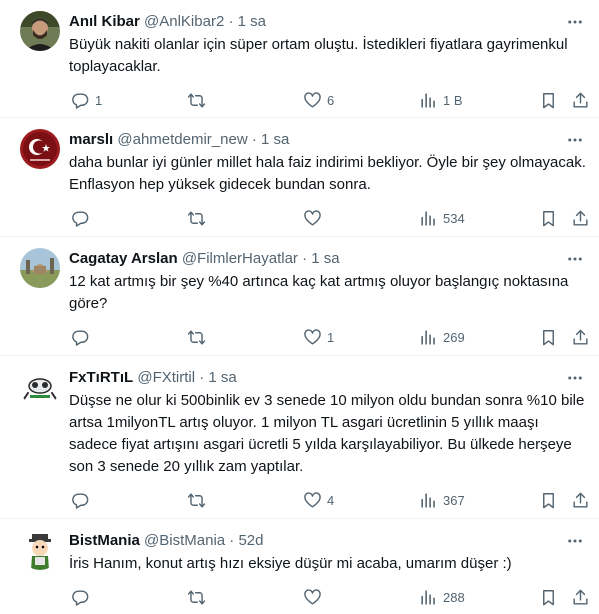 This screenshot has height=614, width=599. Describe the element at coordinates (442, 597) in the screenshot. I see `views-button: 288` at that location.